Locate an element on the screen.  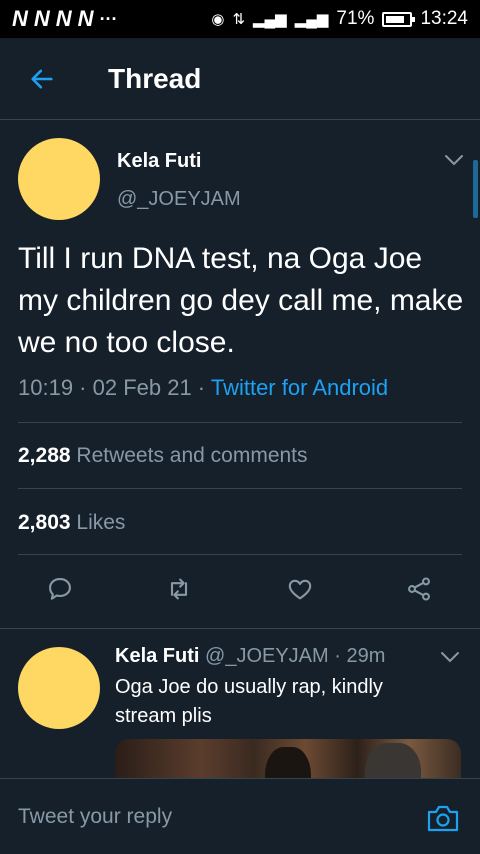
tweet-timestamp: 10:19 · 02 Feb 21 · is located at coordinates (112, 387).